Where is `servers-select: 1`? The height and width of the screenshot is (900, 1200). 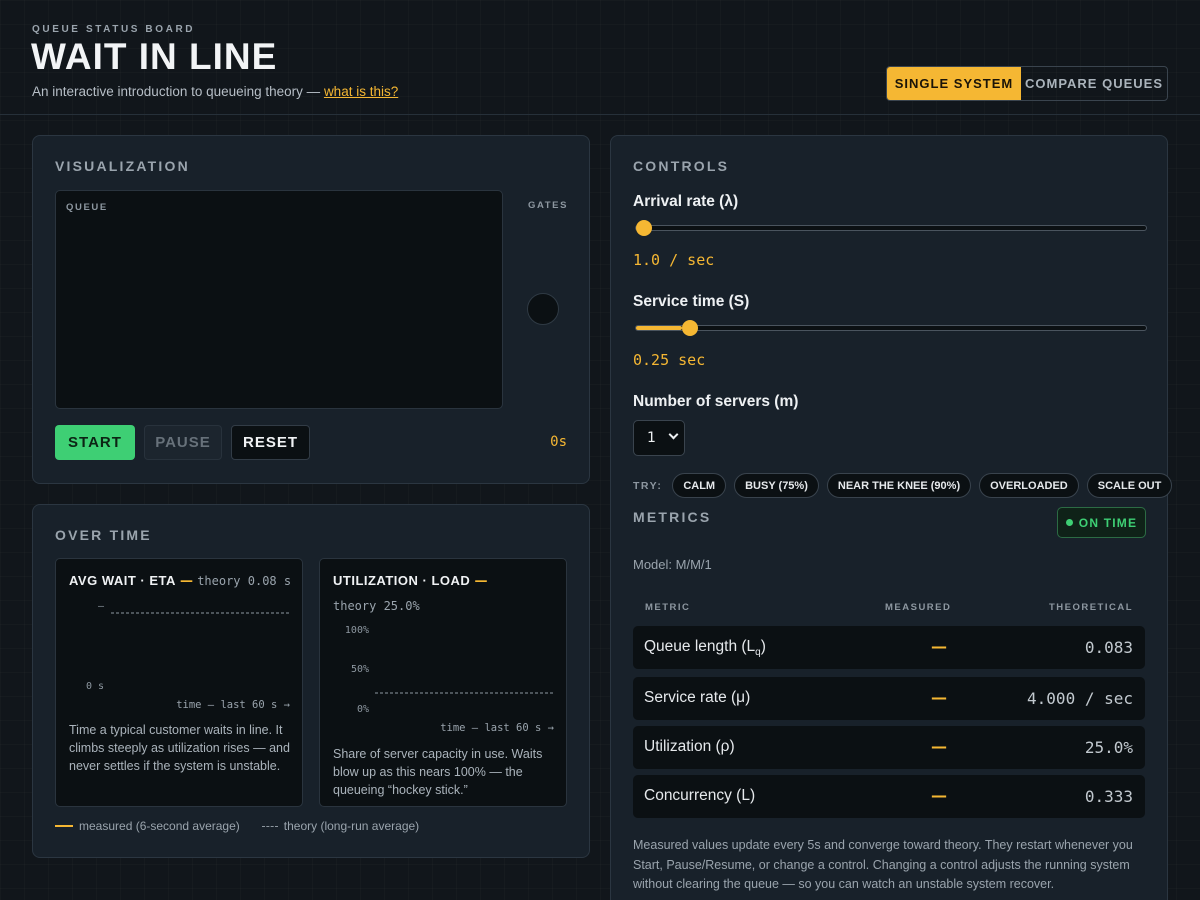 servers-select: 1 is located at coordinates (659, 438).